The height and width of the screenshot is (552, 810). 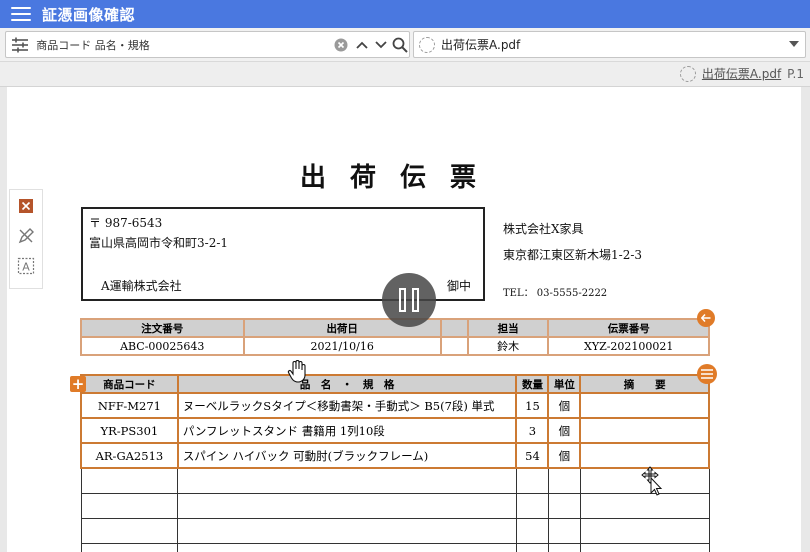 What do you see at coordinates (707, 374) in the screenshot?
I see `list-icon` at bounding box center [707, 374].